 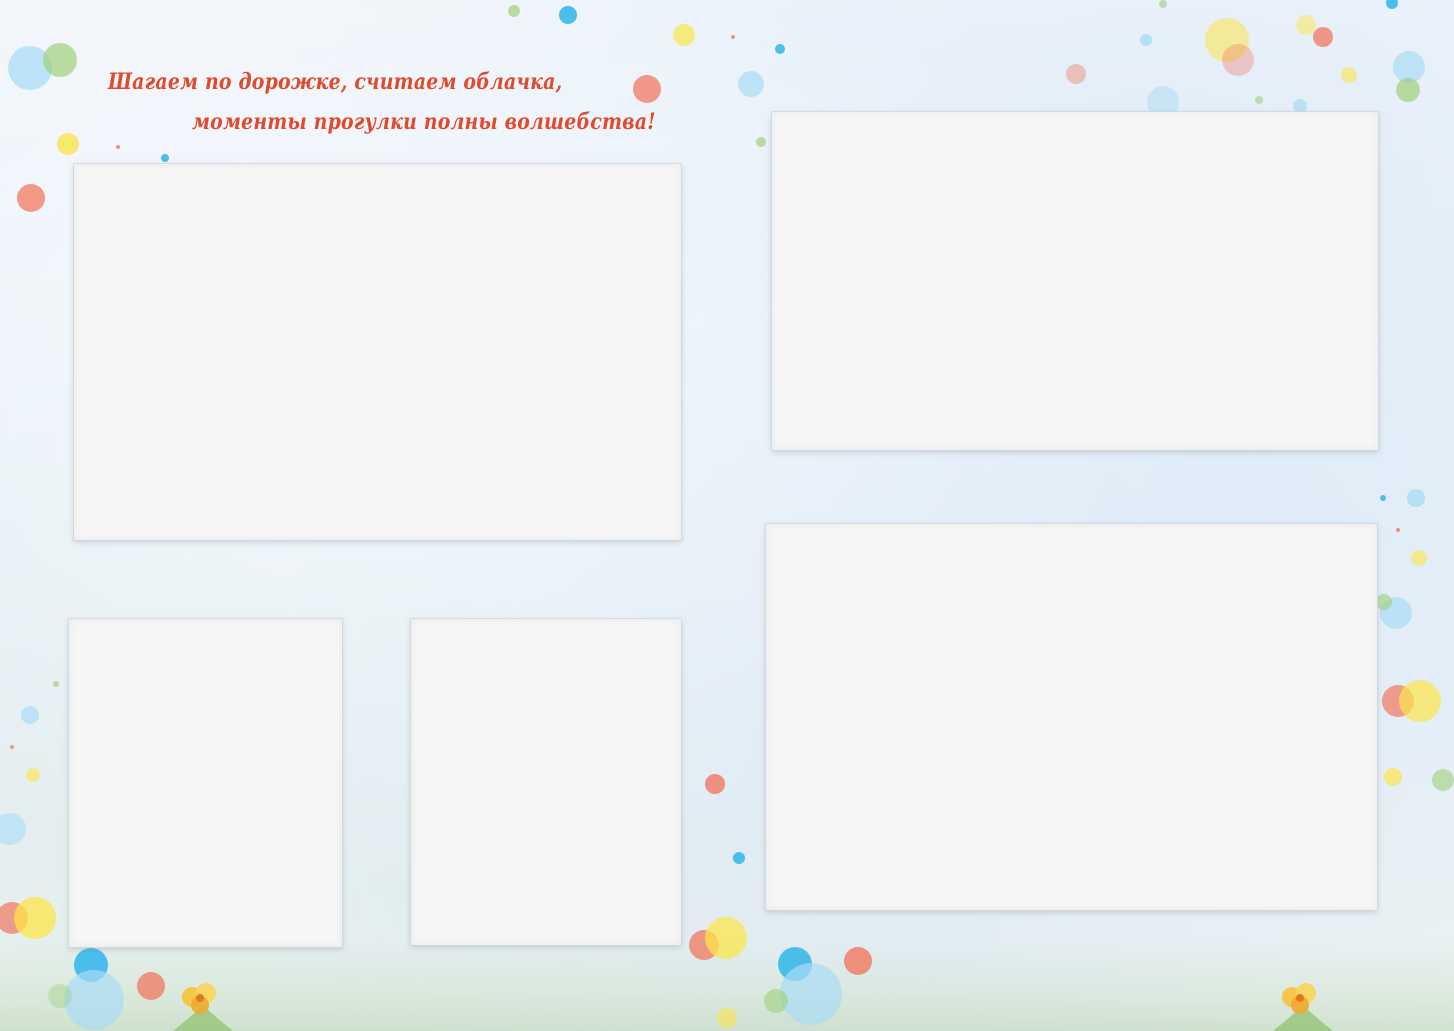 What do you see at coordinates (424, 122) in the screenshot?
I see `headline-line-2: моменты прогулки полны волшебства!` at bounding box center [424, 122].